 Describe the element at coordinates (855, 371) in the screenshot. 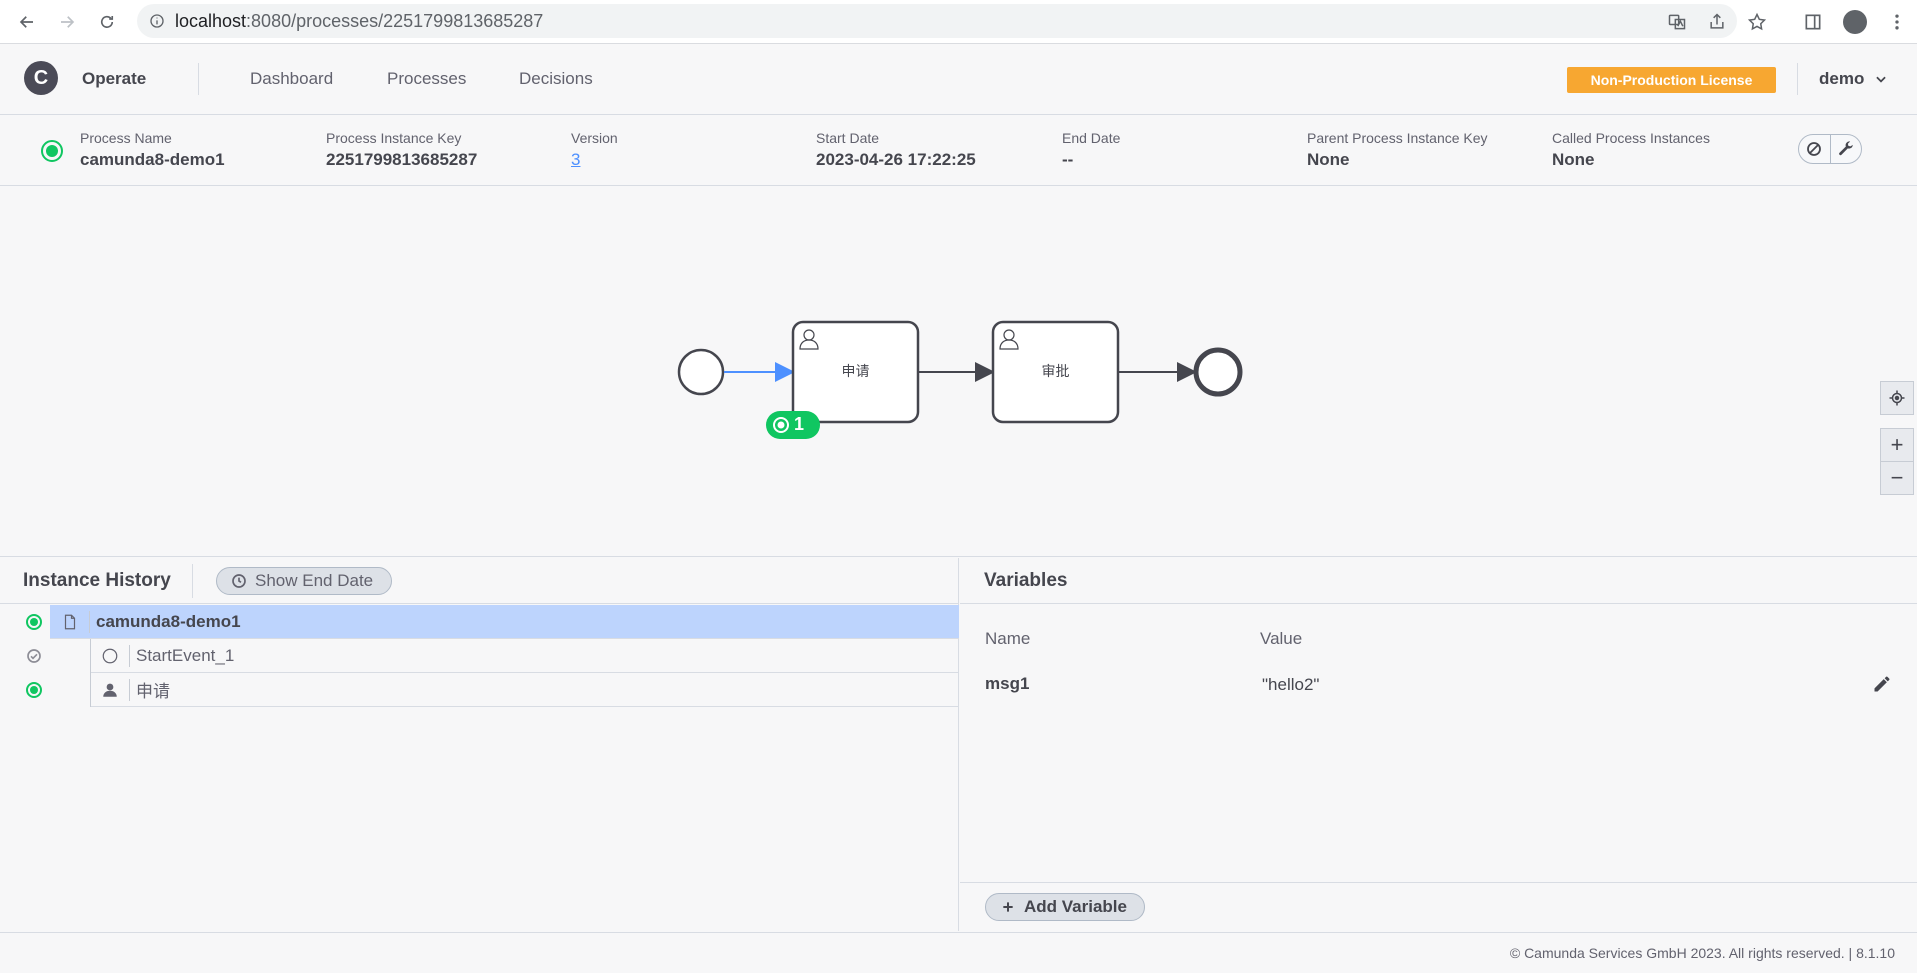

I see `task-label-apply: 申请` at that location.